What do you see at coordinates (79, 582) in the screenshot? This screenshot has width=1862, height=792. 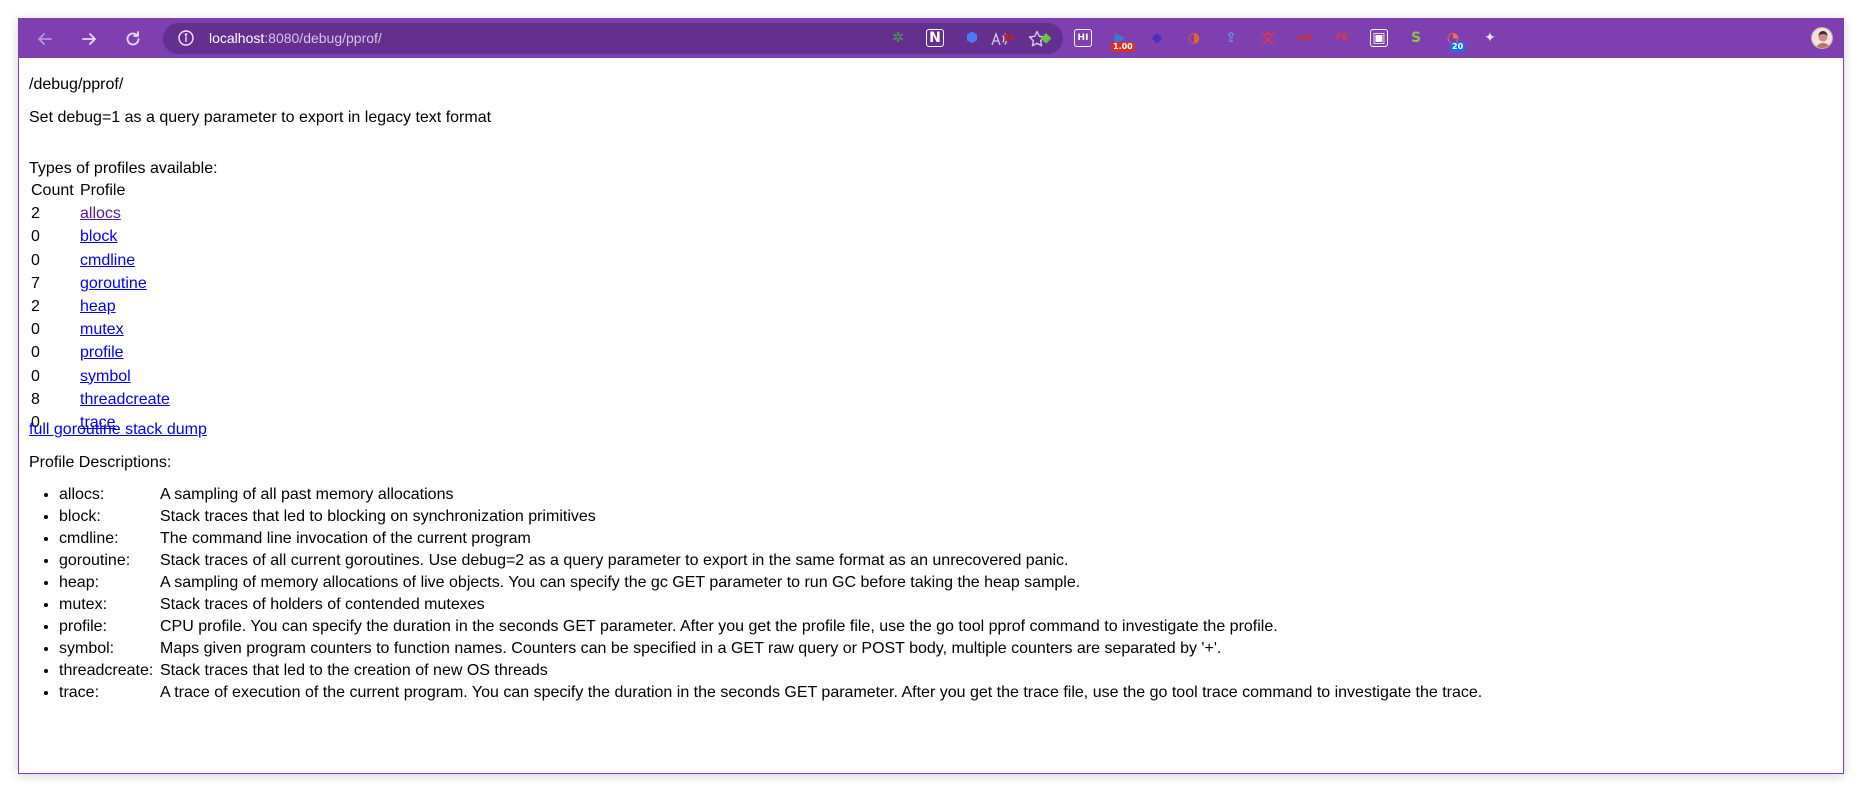 I see `description-profile-name: heap:` at bounding box center [79, 582].